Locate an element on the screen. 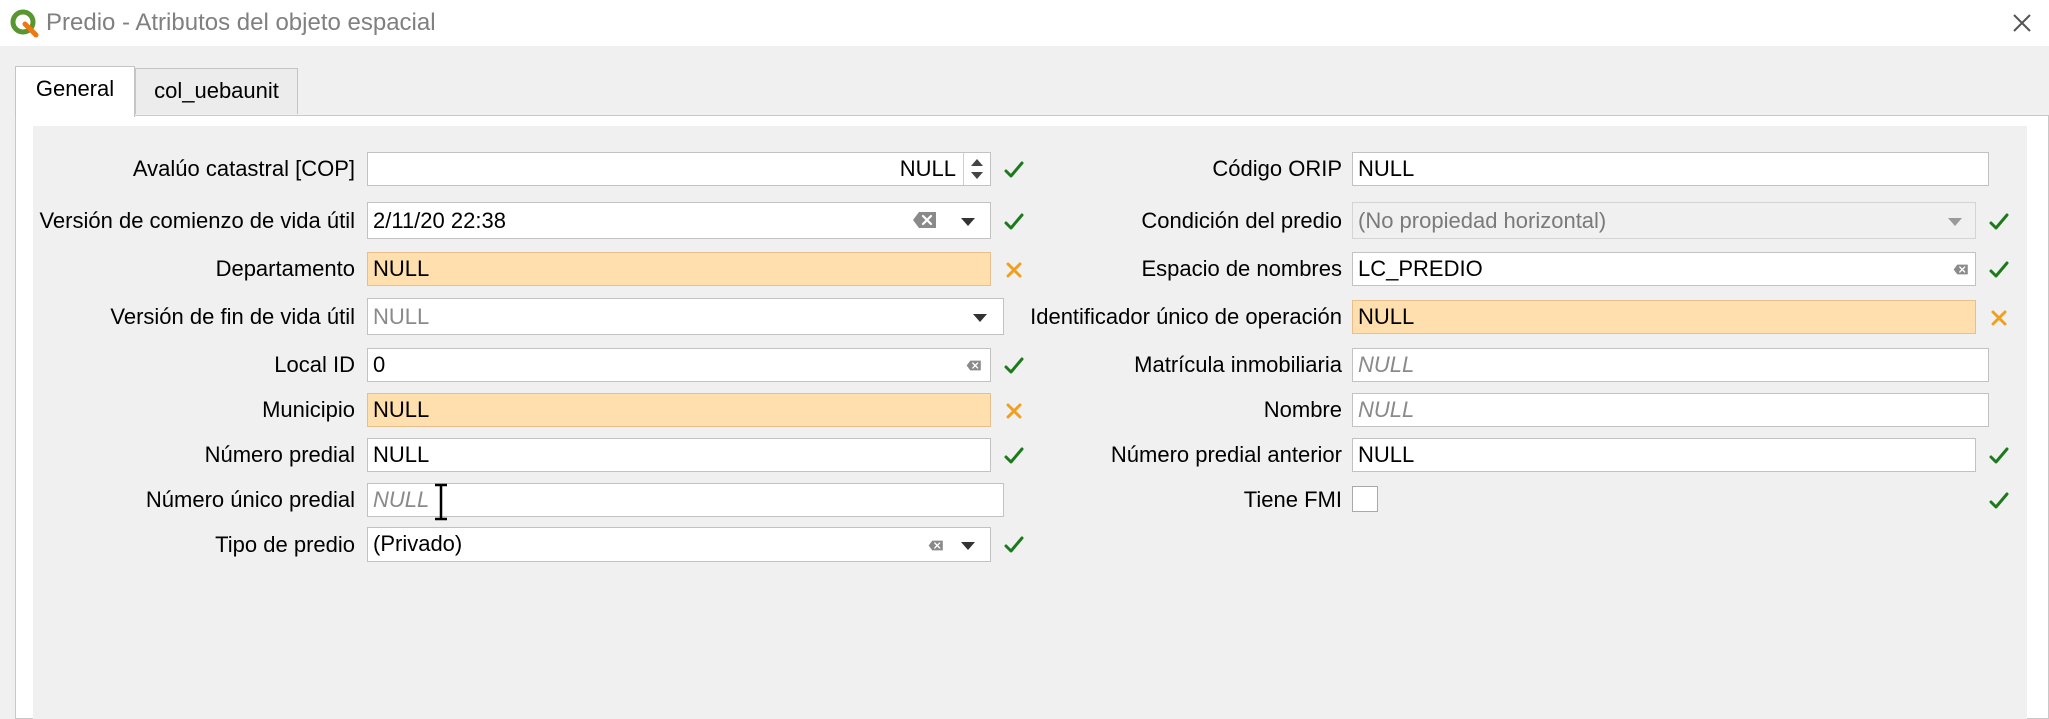  version-fin-datetime: NULL is located at coordinates (685, 316).